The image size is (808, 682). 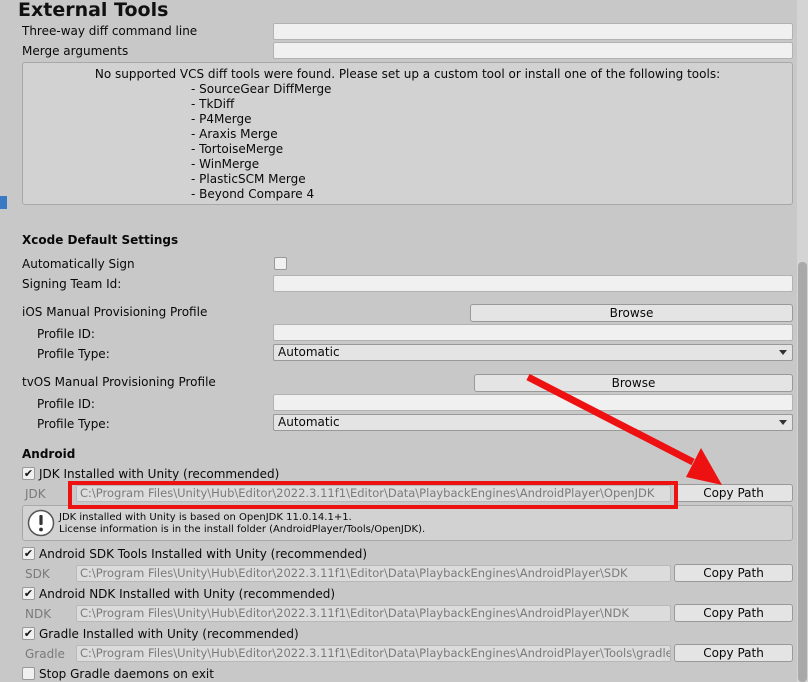 What do you see at coordinates (35, 494) in the screenshot?
I see `jdk-field-label: JDK` at bounding box center [35, 494].